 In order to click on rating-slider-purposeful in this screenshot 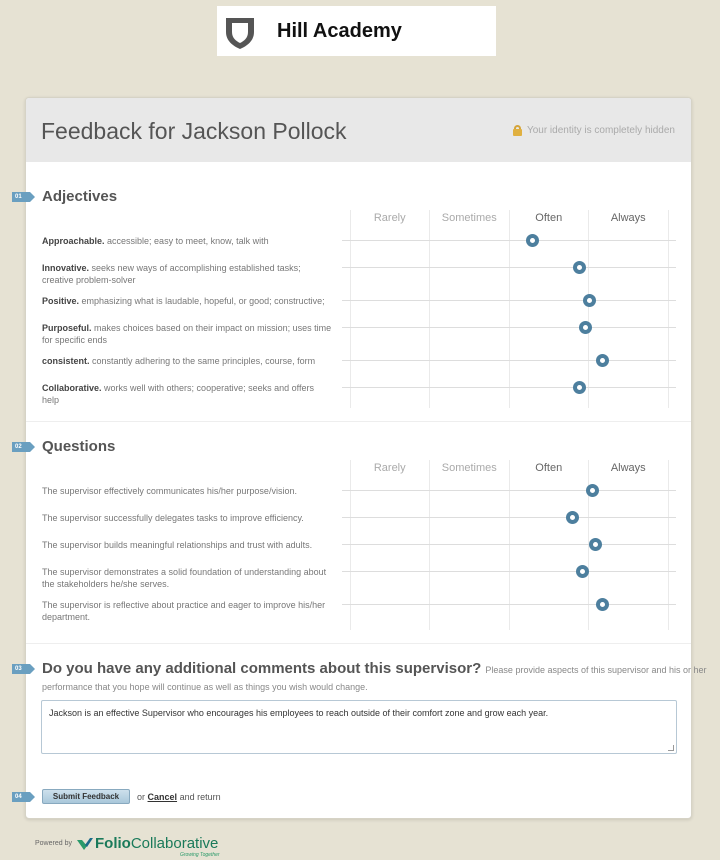, I will do `click(509, 327)`.